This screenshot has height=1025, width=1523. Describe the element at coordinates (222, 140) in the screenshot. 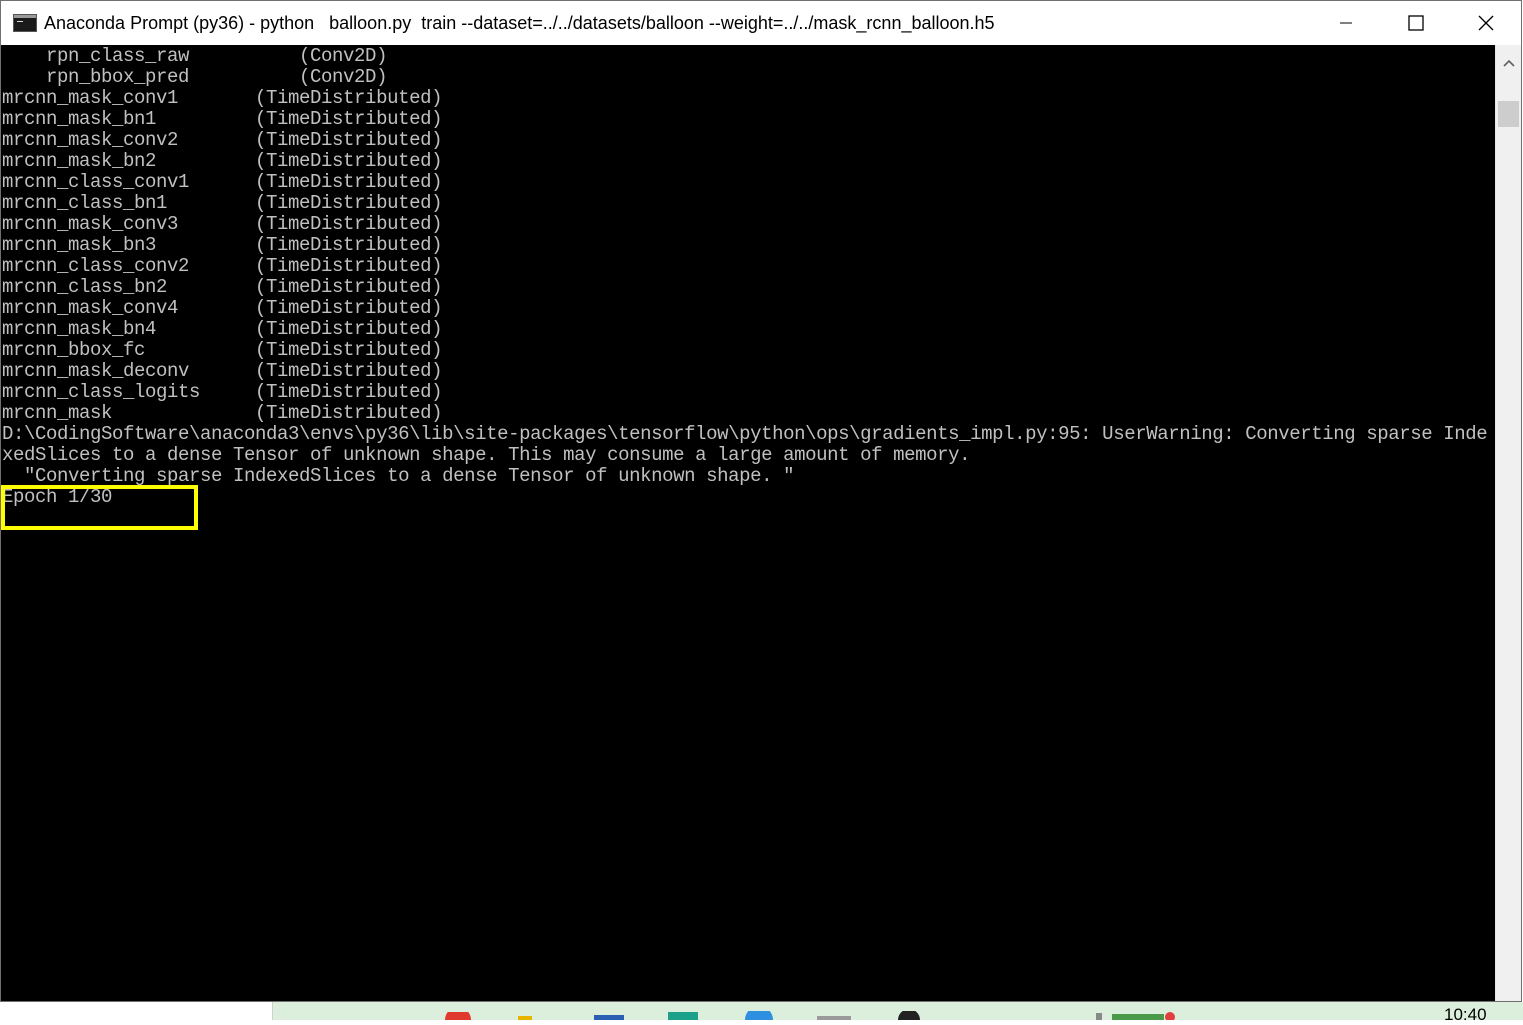

I see `console-line: mrcnn_mask_conv2 (TimeDistributed)` at that location.